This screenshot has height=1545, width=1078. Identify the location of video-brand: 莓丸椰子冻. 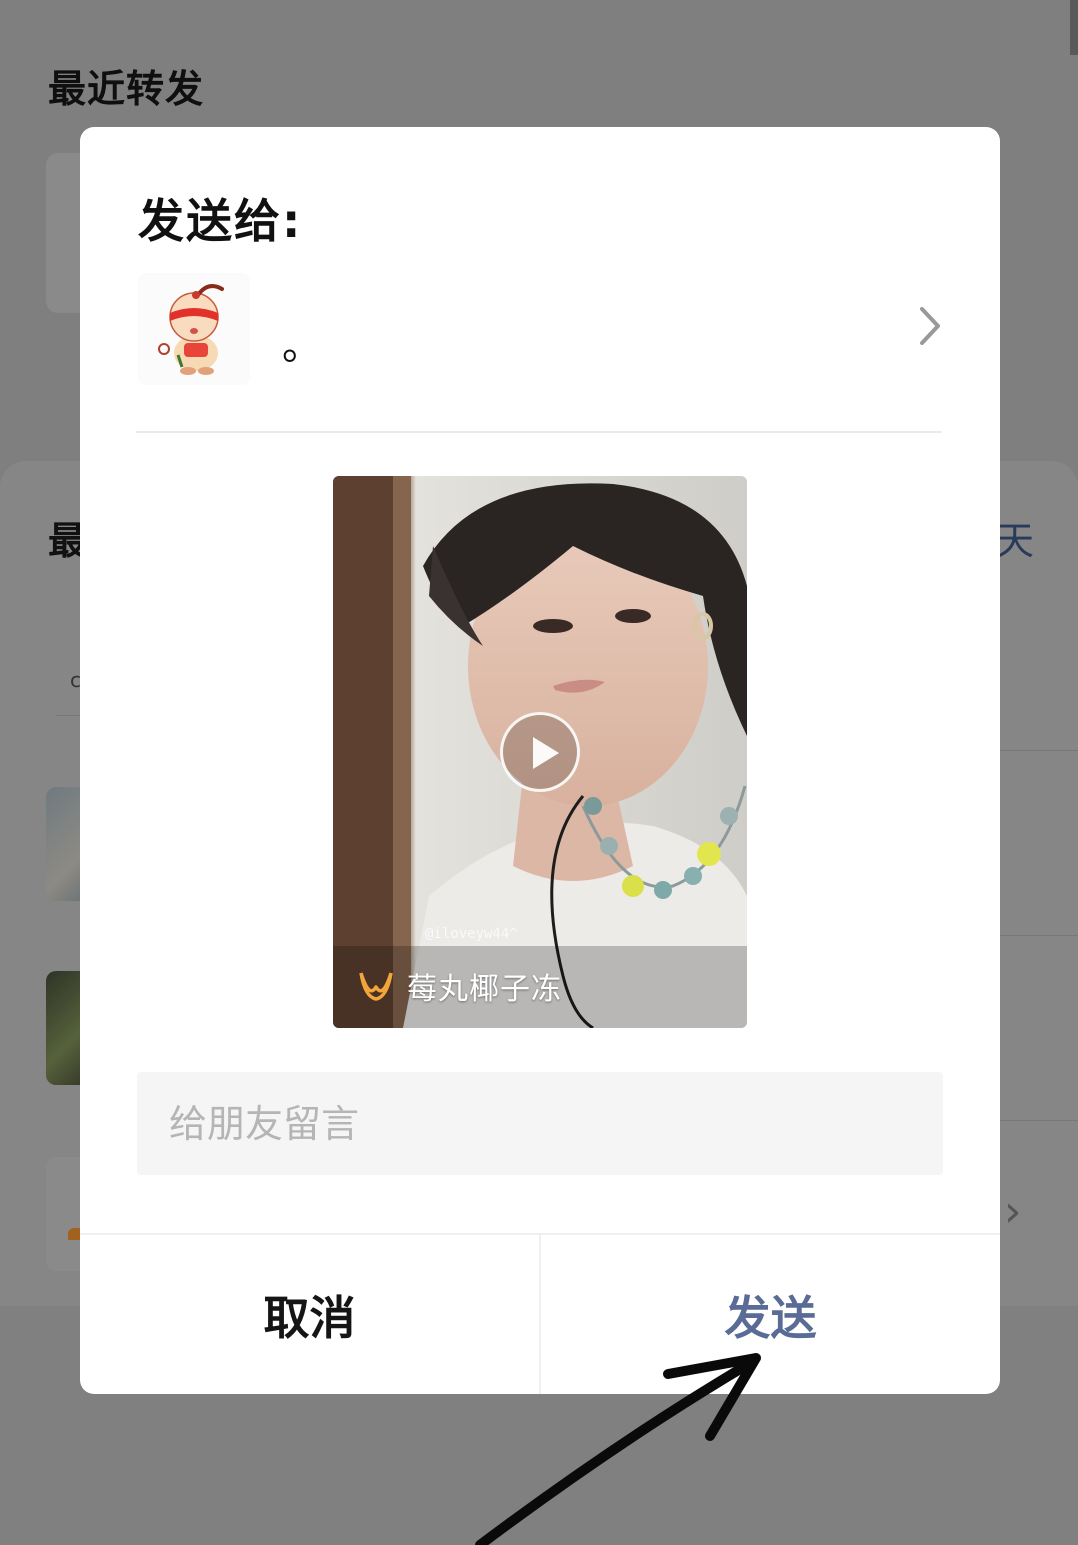
(459, 986).